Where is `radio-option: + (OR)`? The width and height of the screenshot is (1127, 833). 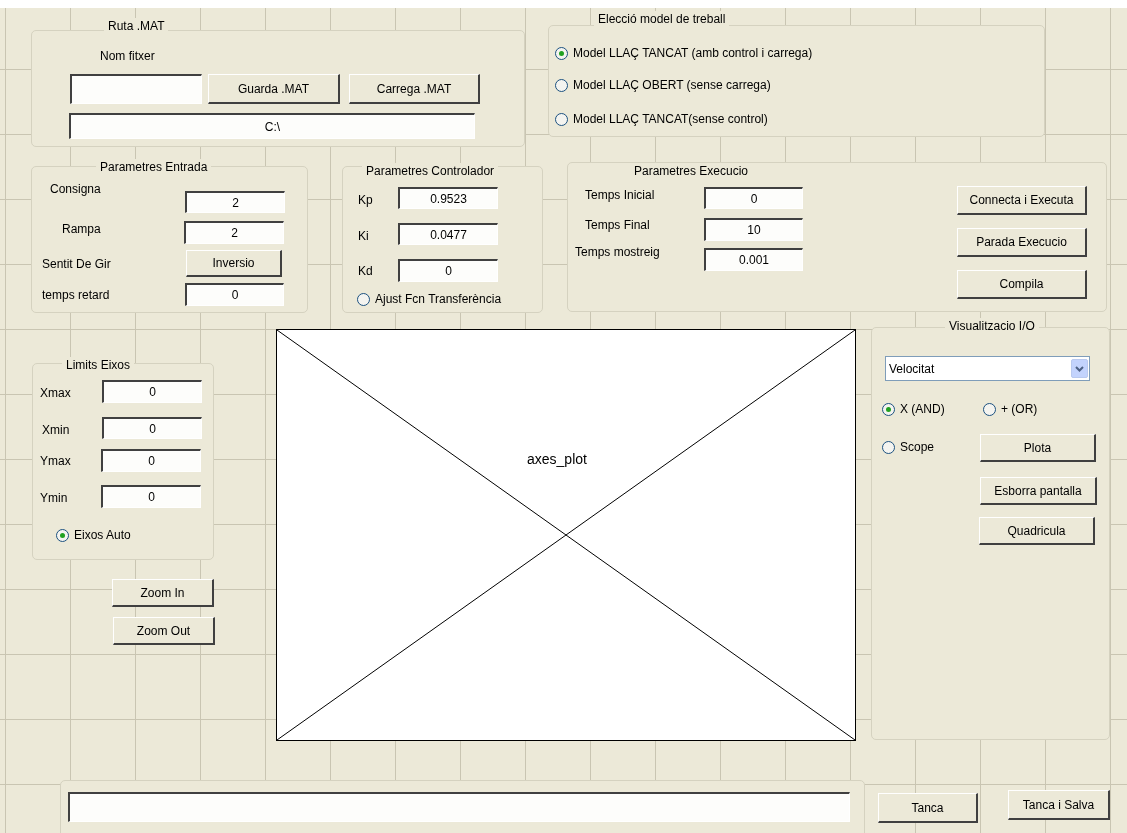 radio-option: + (OR) is located at coordinates (1010, 409).